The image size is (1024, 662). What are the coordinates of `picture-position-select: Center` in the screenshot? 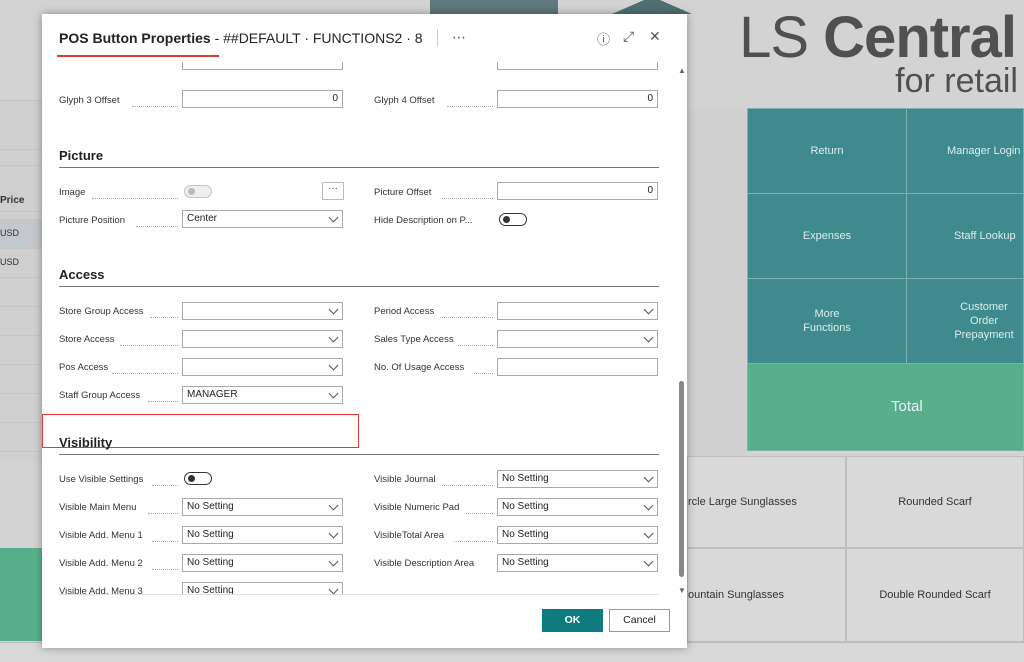 It's located at (262, 219).